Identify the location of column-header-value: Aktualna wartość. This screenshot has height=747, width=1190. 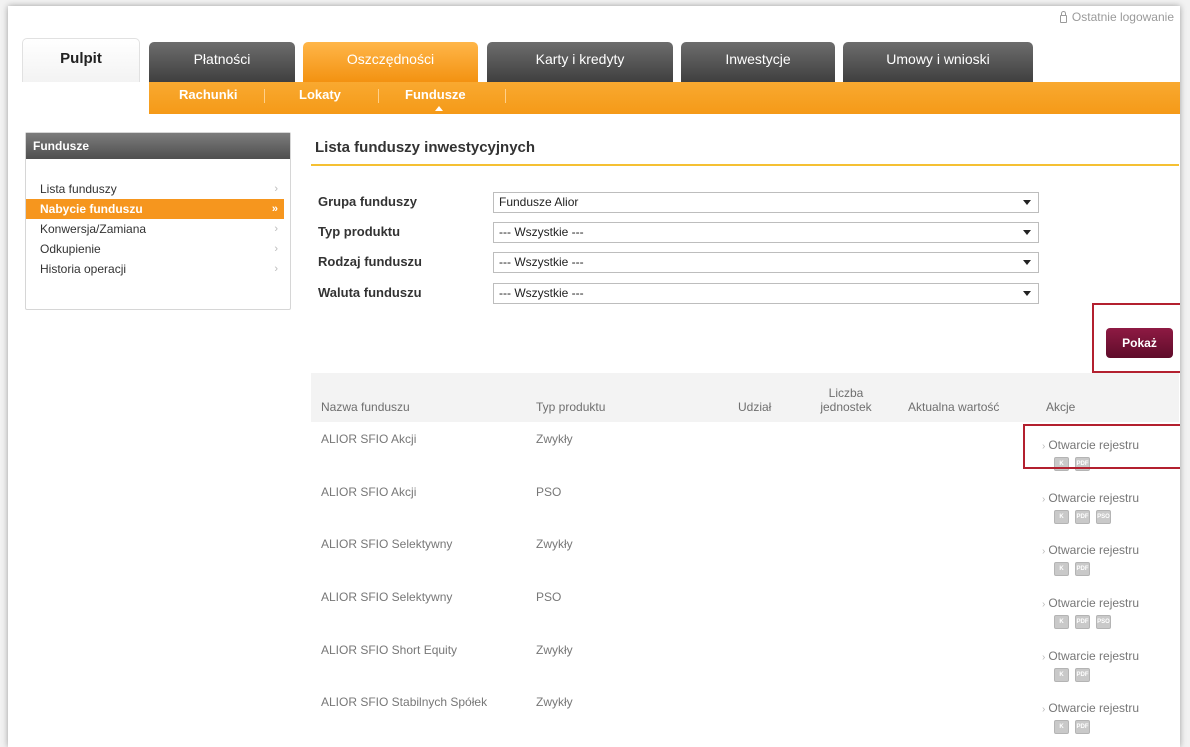
(954, 407).